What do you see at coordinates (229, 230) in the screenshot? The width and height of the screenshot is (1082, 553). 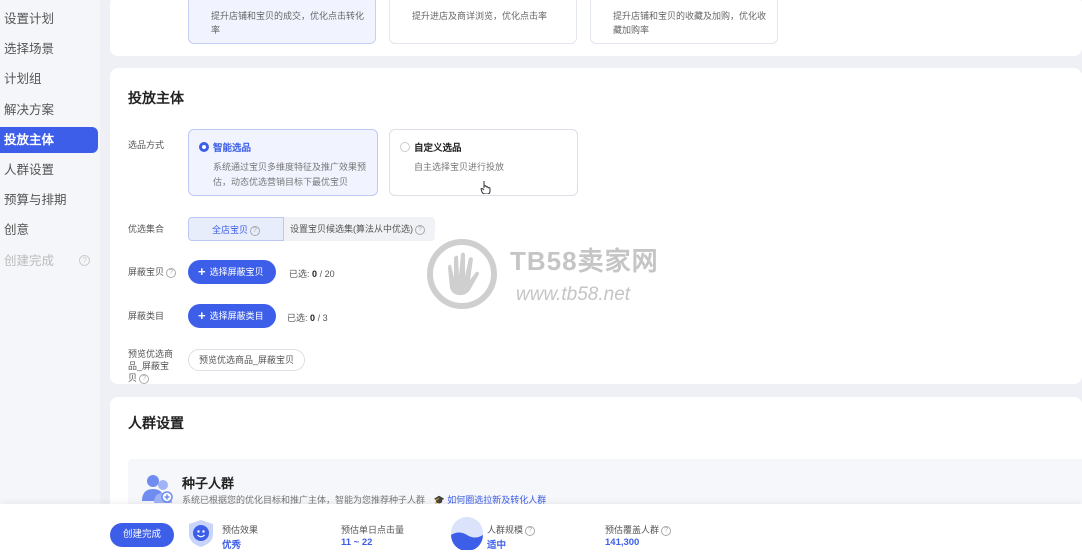 I see `pool-tab-all-label: 全店宝贝` at bounding box center [229, 230].